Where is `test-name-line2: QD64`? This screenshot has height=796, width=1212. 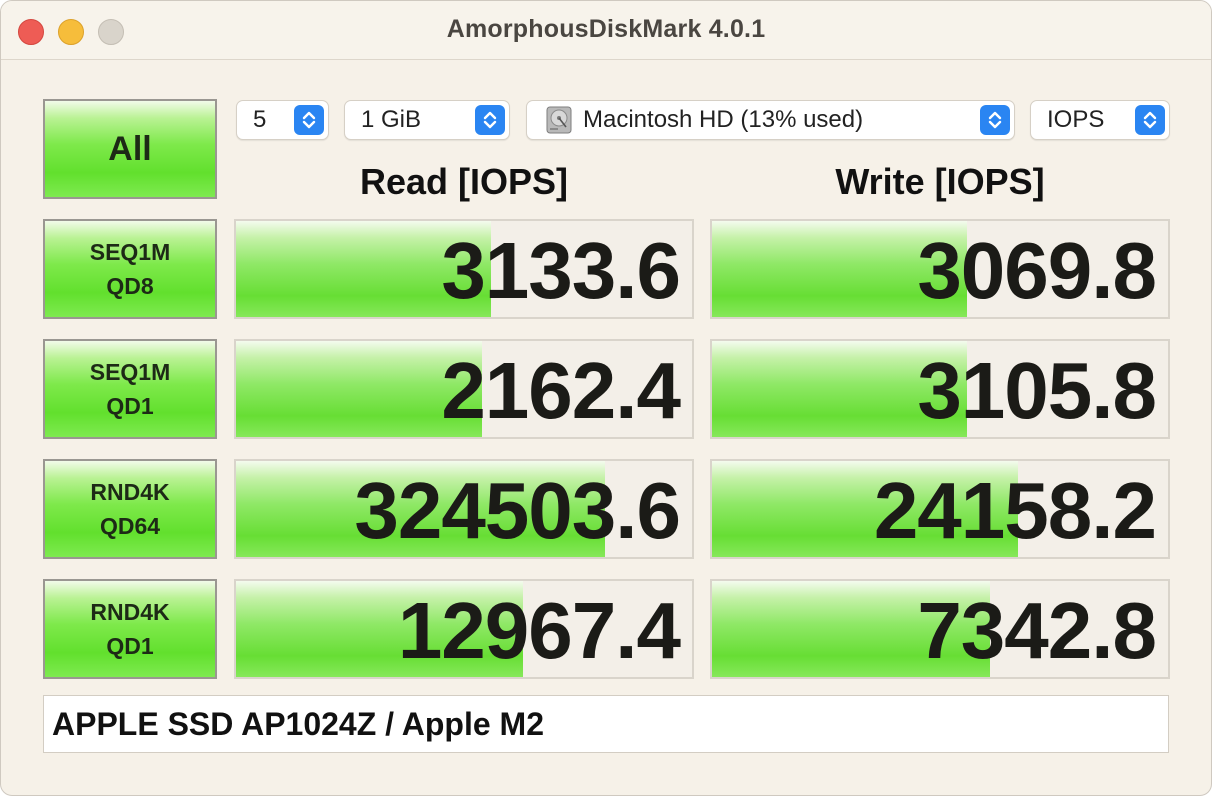
test-name-line2: QD64 is located at coordinates (130, 526).